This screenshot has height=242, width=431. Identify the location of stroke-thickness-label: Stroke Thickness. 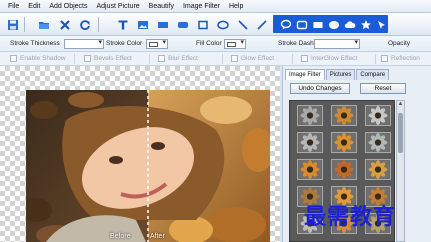
(35, 43).